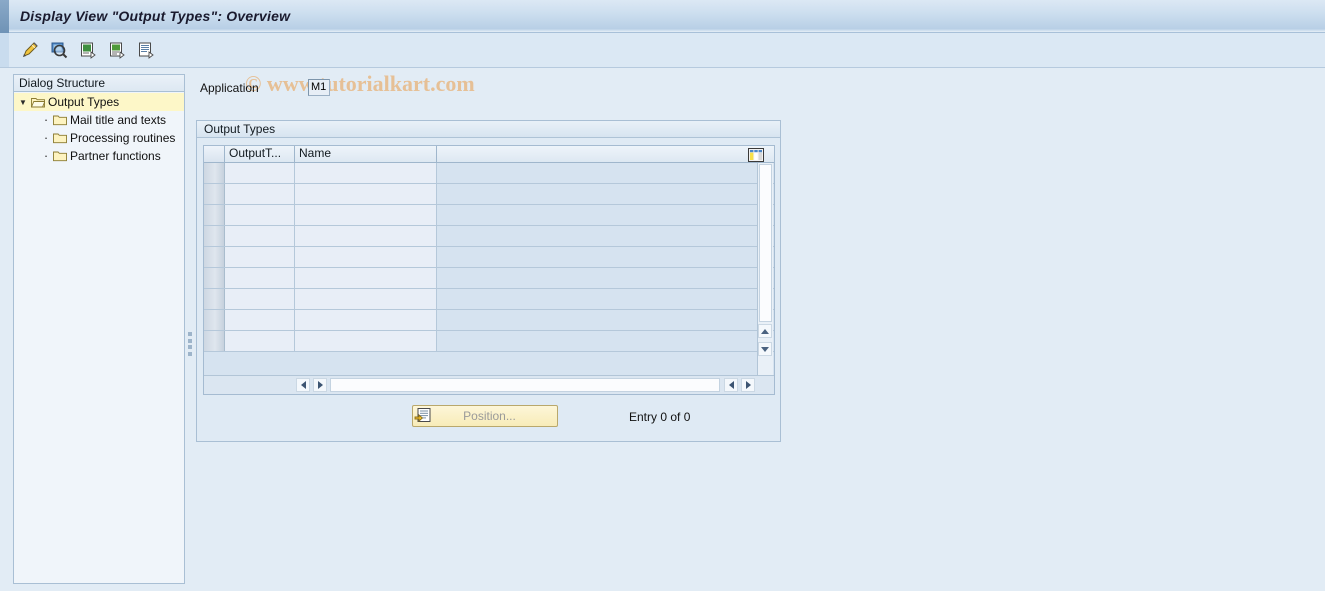 Image resolution: width=1325 pixels, height=591 pixels. What do you see at coordinates (190, 344) in the screenshot?
I see `splitter-grip` at bounding box center [190, 344].